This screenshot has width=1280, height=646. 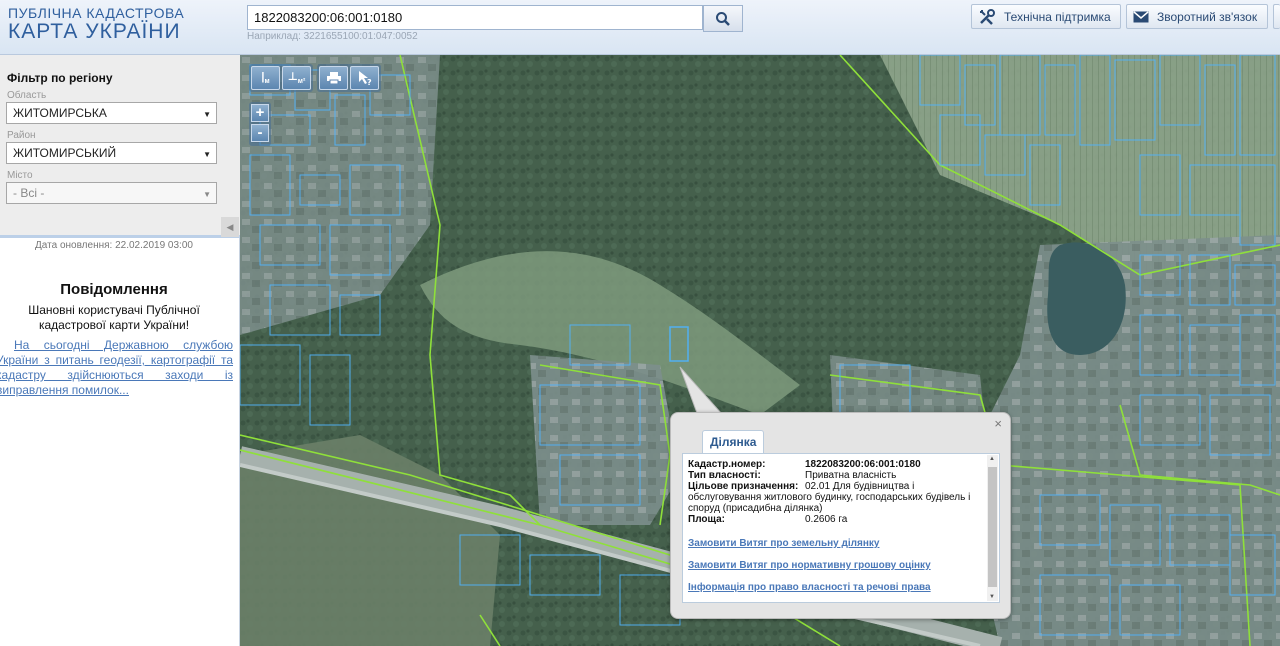 What do you see at coordinates (60, 113) in the screenshot?
I see `region-select-value: ЖИТОМИРСЬКА` at bounding box center [60, 113].